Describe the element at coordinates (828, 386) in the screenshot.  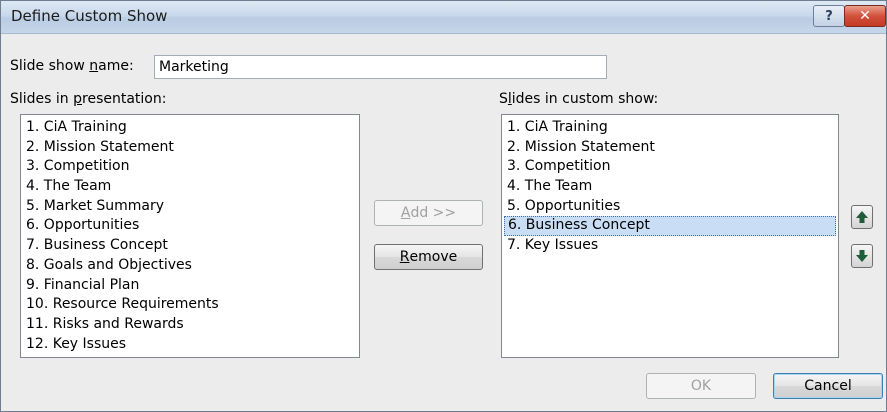
I see `cancel-button: Cancel` at that location.